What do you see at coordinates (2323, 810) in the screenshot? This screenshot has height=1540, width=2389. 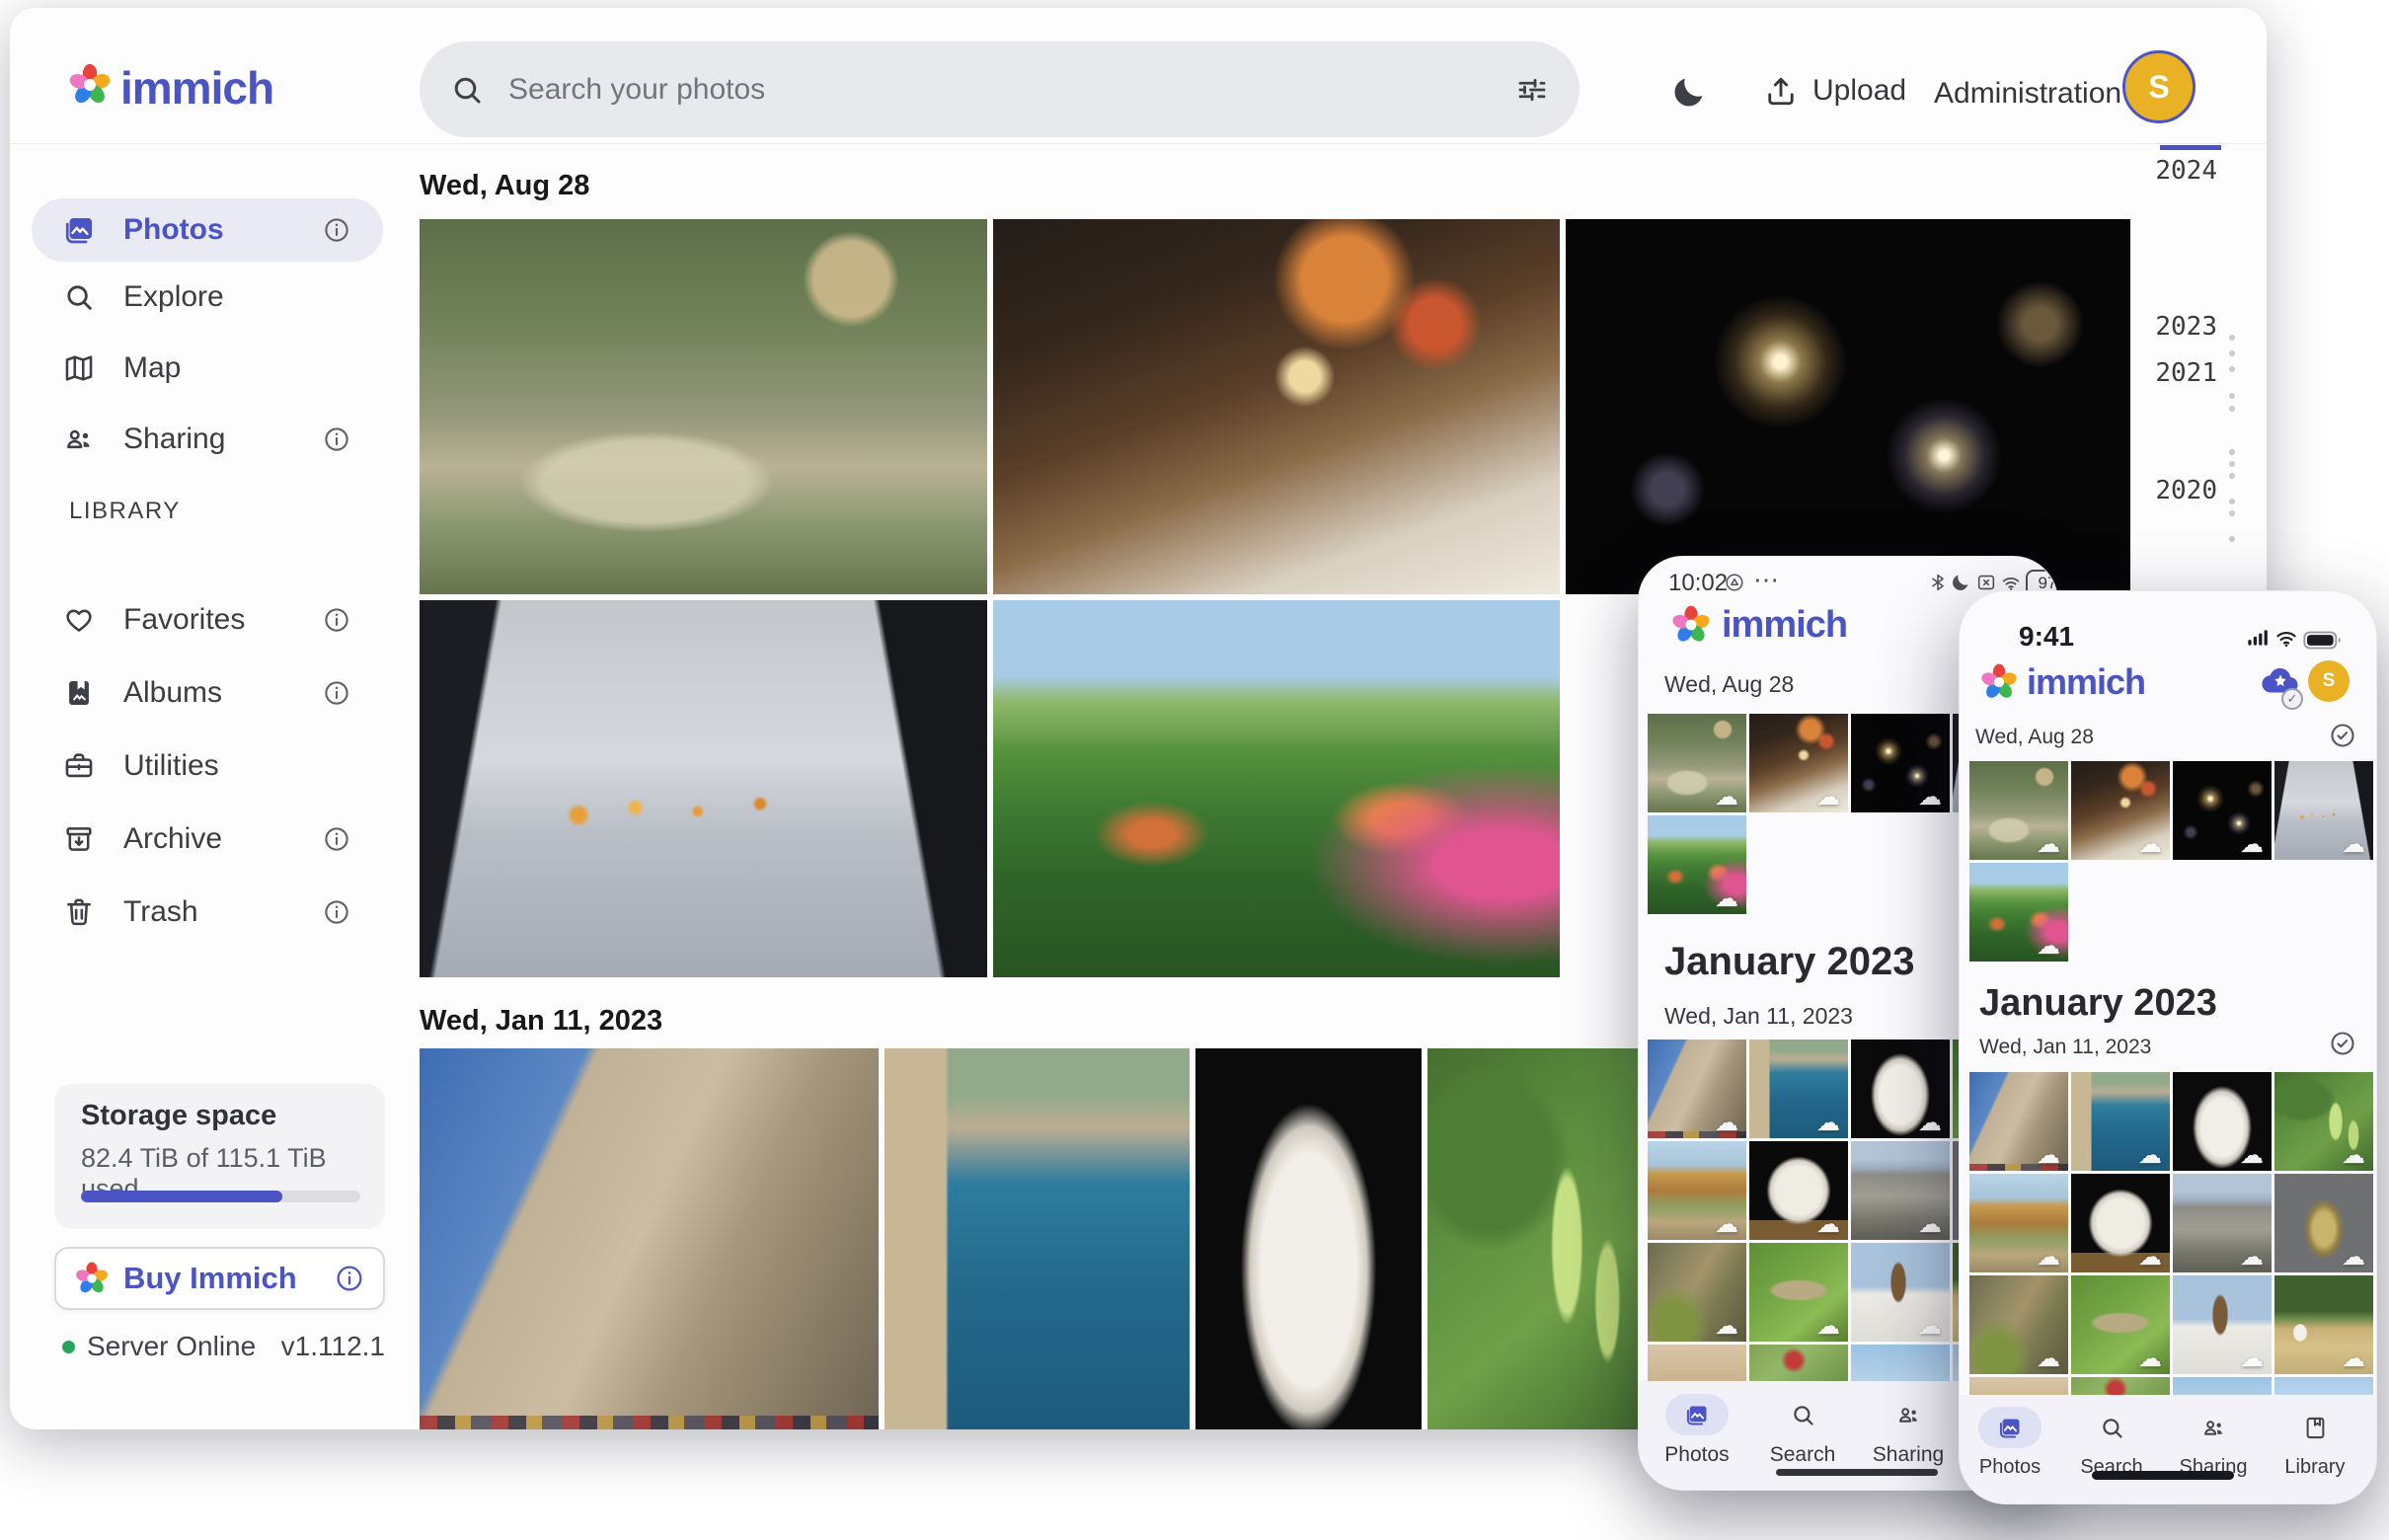 I see `thumb-holding-hands` at bounding box center [2323, 810].